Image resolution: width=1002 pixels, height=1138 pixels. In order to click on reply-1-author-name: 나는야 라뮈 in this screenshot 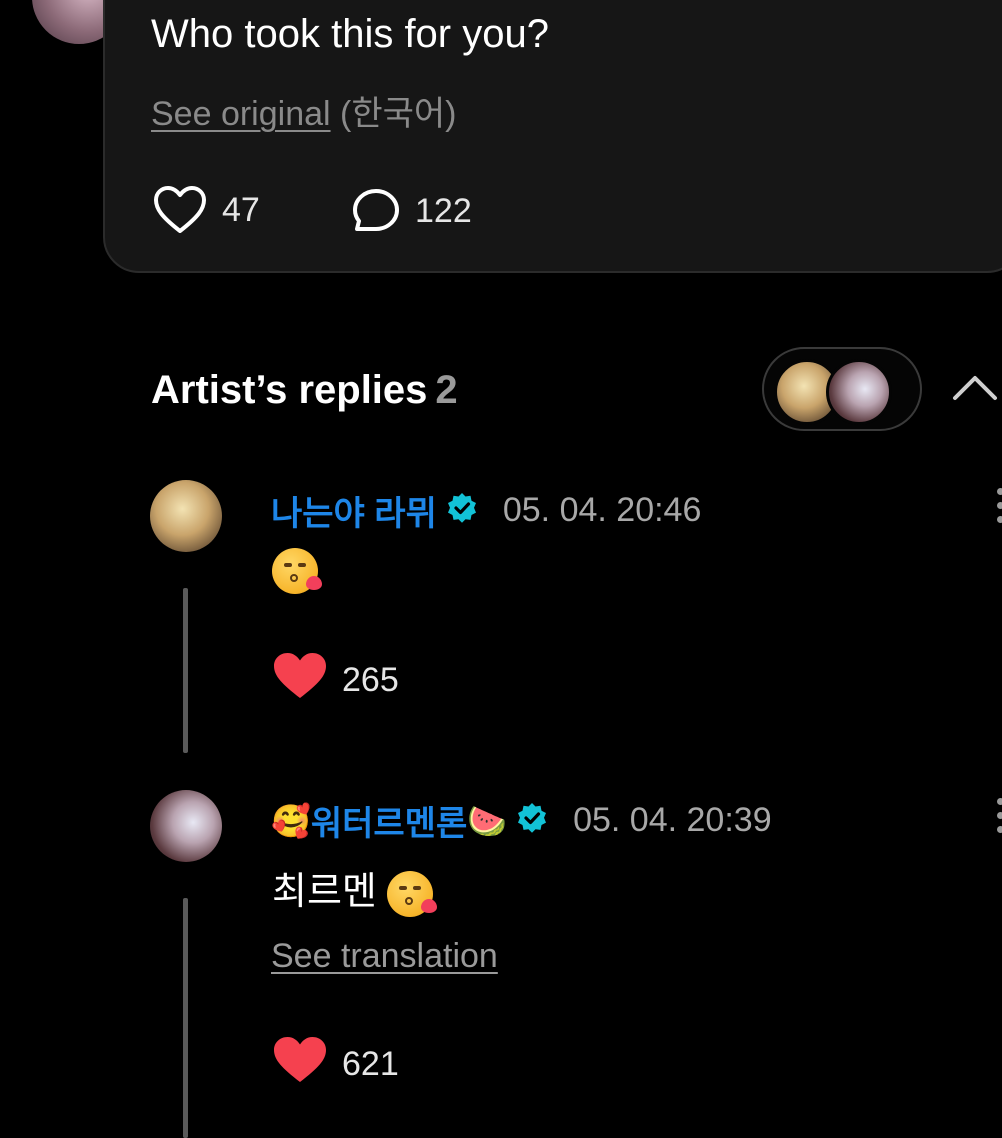, I will do `click(354, 510)`.